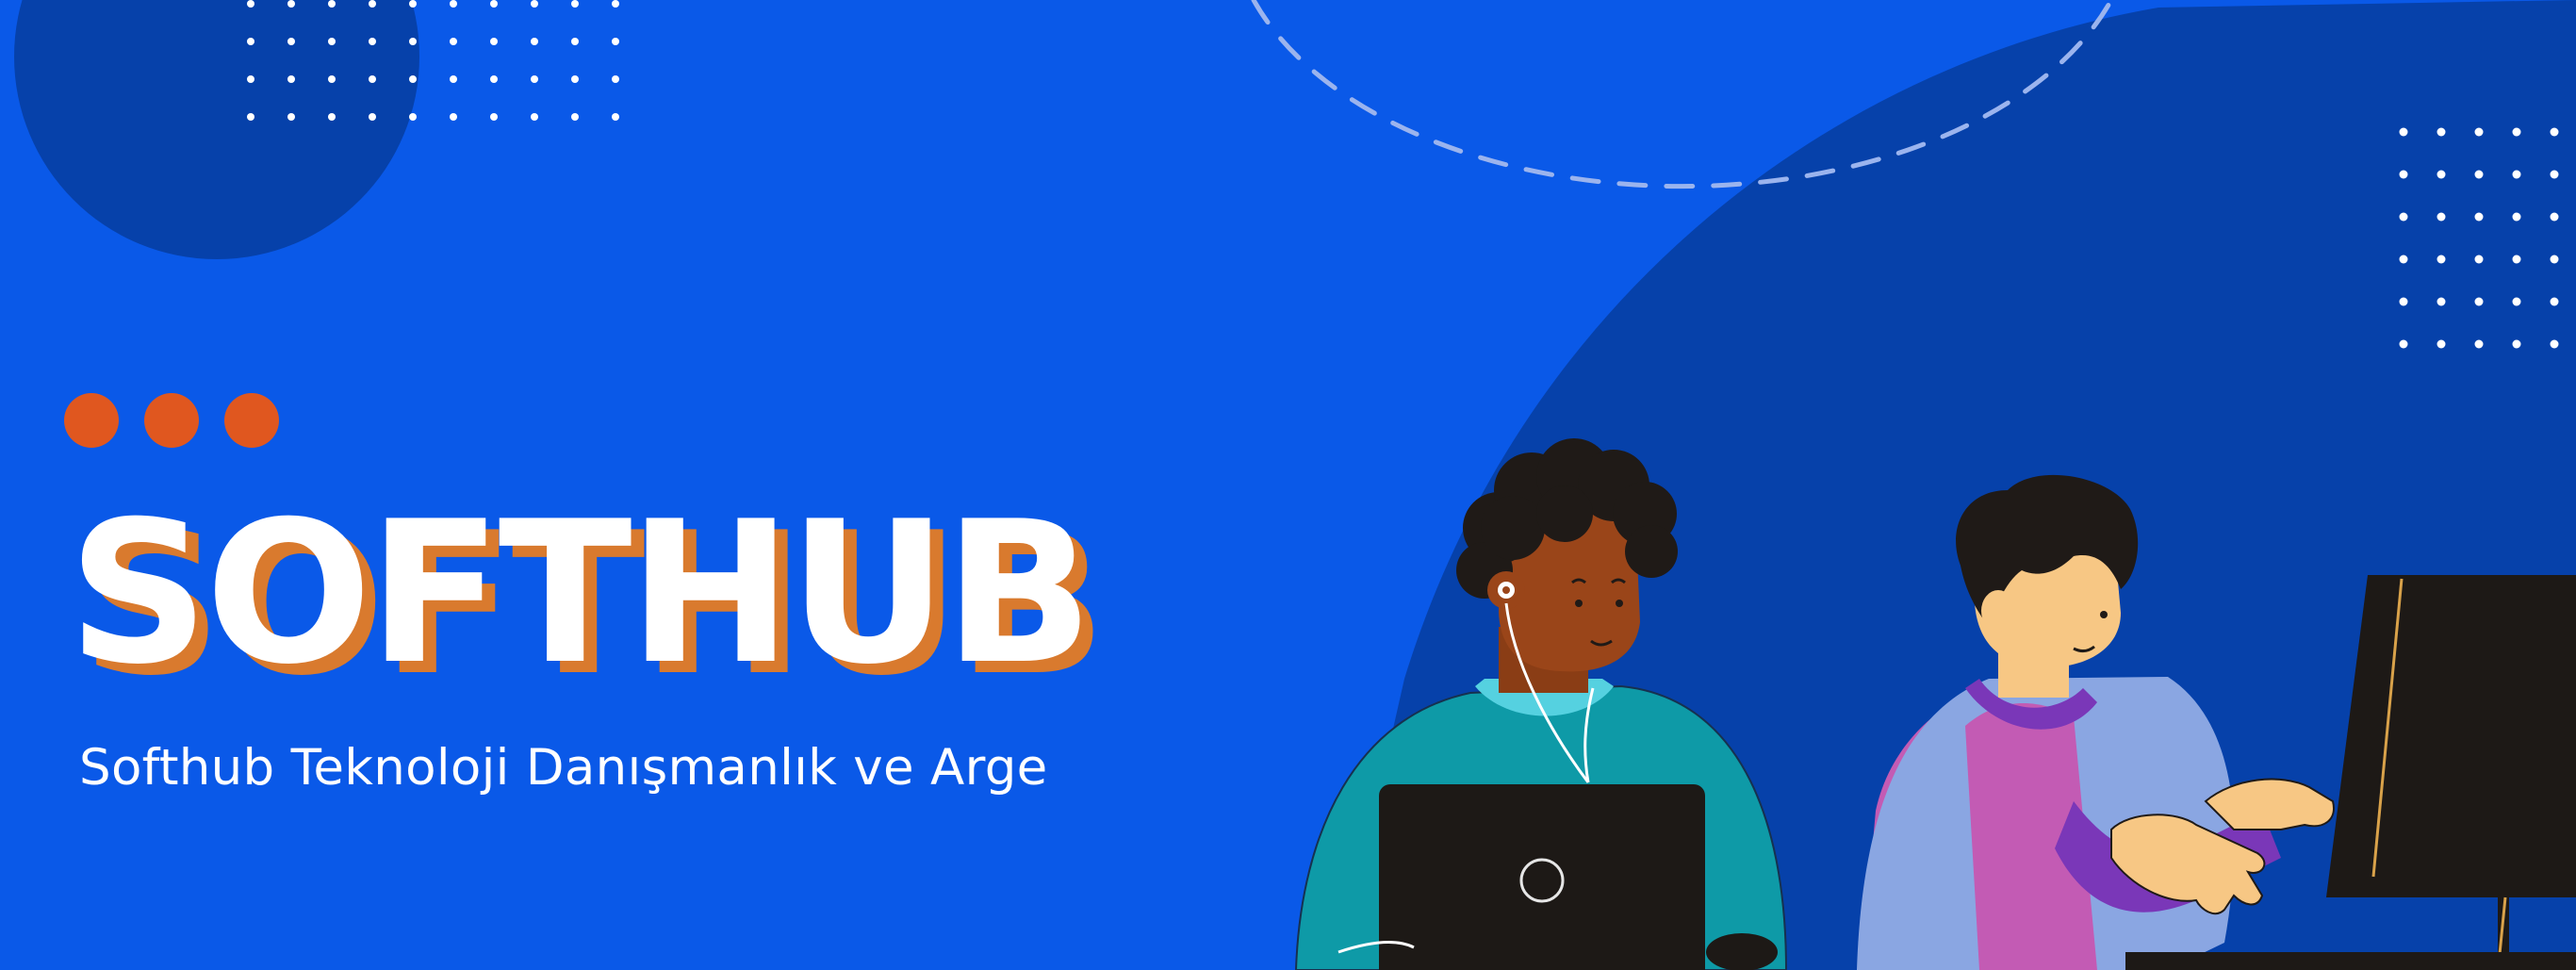 The height and width of the screenshot is (970, 2576). I want to click on brand-subtitle: Softhub Teknoloji Danışmanlık ve Arge, so click(563, 768).